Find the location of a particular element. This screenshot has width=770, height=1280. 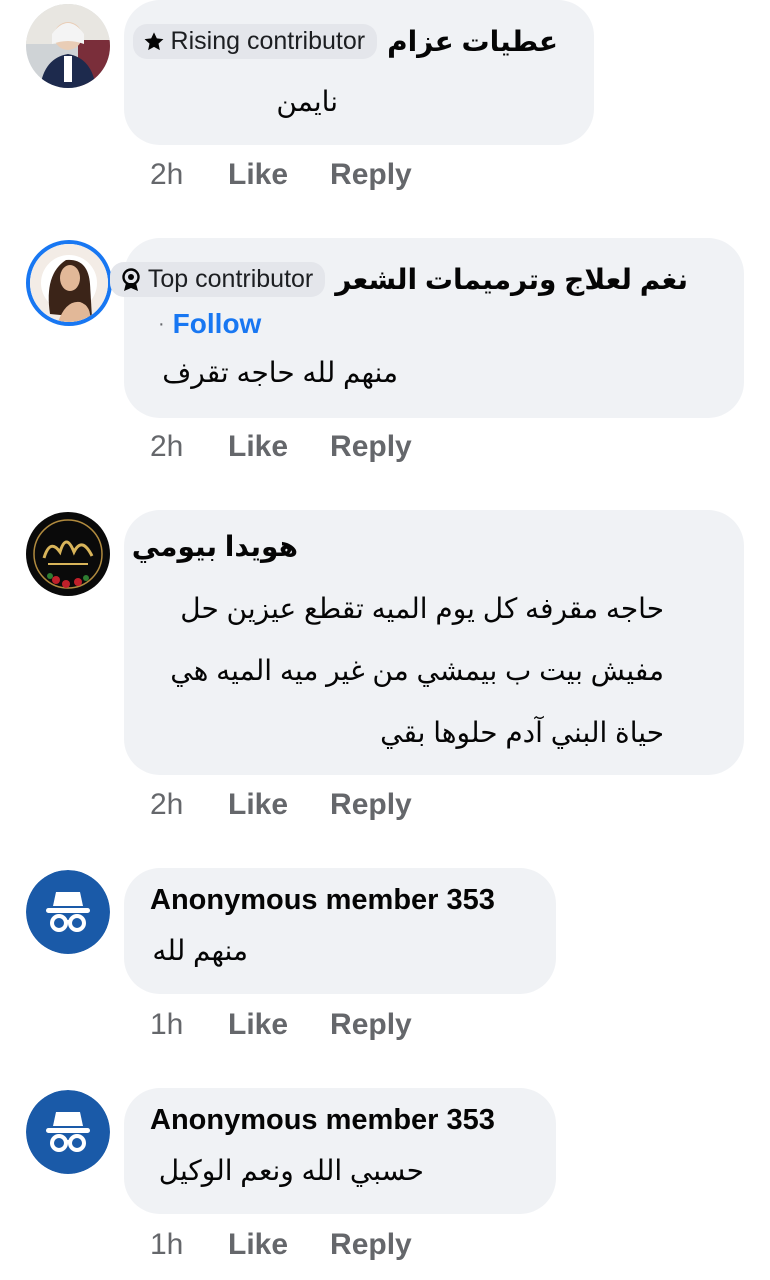

comment-line: مفيش بيت ب بيمشي من غير ميه الميه هي is located at coordinates (417, 670).